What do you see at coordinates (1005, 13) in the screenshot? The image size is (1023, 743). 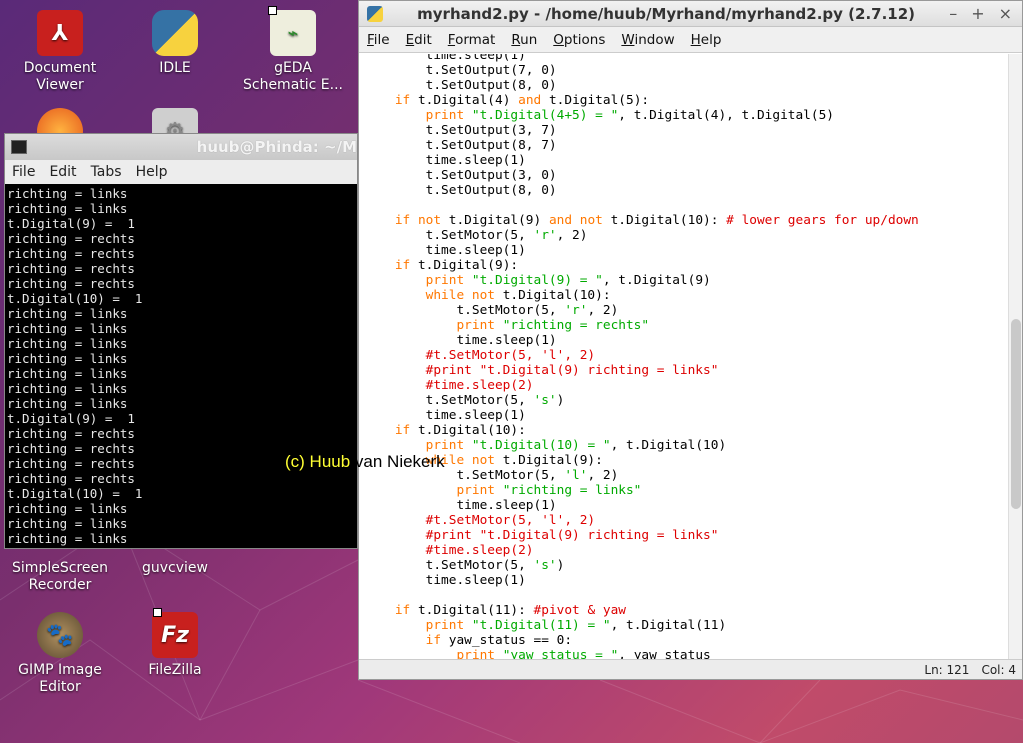 I see `close-button: ×` at bounding box center [1005, 13].